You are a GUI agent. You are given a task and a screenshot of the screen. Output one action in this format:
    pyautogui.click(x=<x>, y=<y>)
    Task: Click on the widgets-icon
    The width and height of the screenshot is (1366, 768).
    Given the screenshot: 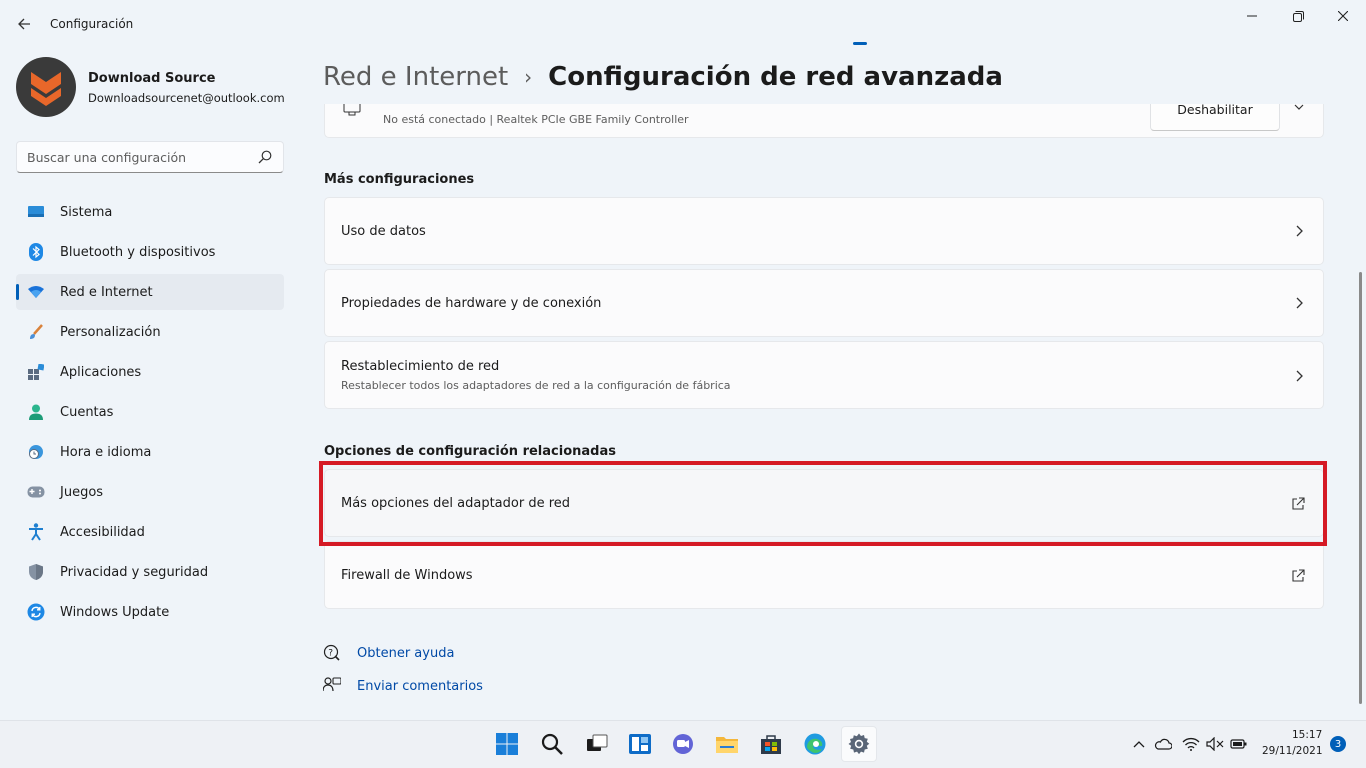 What is the action you would take?
    pyautogui.click(x=640, y=744)
    